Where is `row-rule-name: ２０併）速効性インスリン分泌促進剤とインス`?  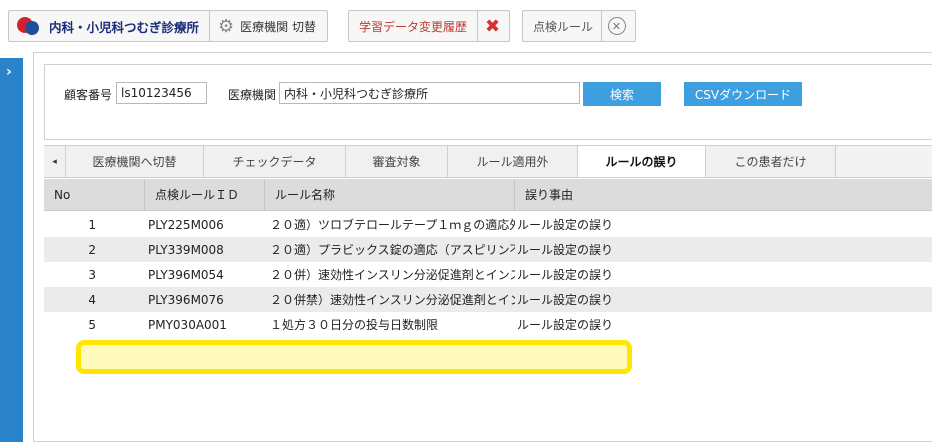 row-rule-name: ２０併）速効性インスリン分泌促進剤とインス is located at coordinates (392, 275).